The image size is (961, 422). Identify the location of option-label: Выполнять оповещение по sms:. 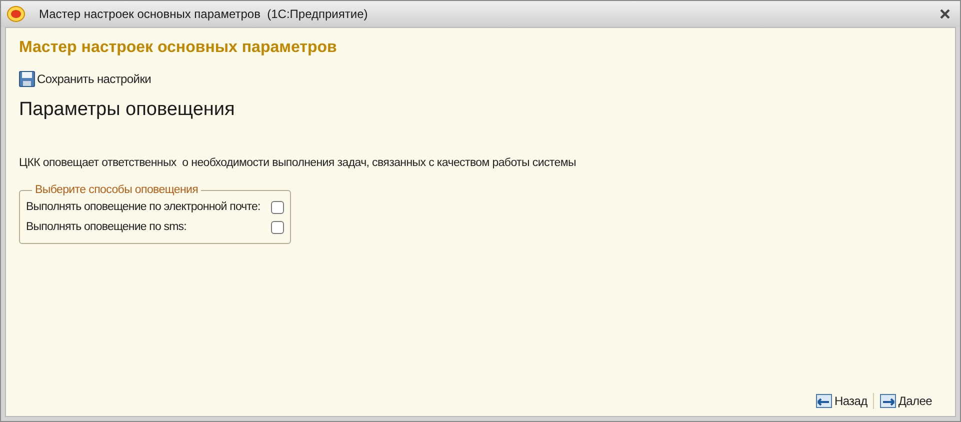
(106, 228).